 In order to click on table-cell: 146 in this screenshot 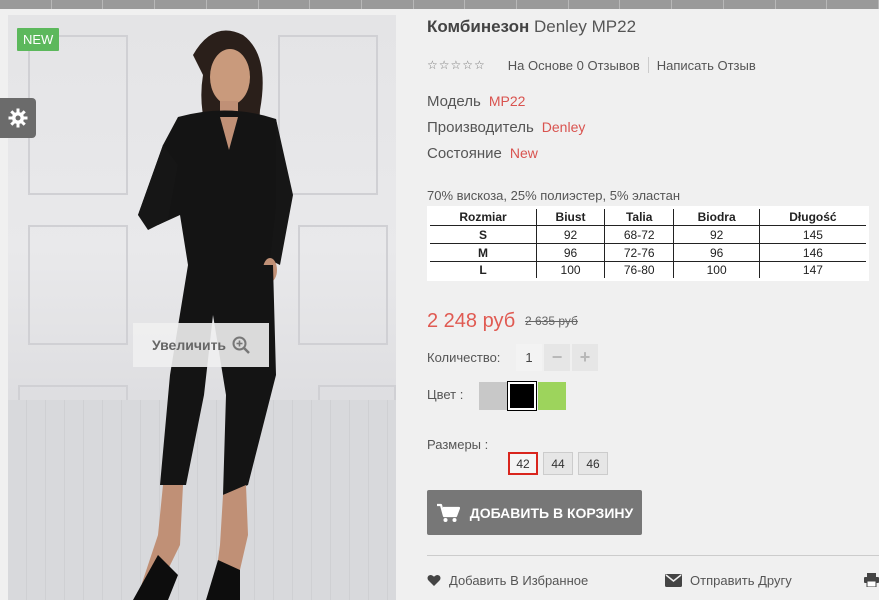, I will do `click(813, 252)`.